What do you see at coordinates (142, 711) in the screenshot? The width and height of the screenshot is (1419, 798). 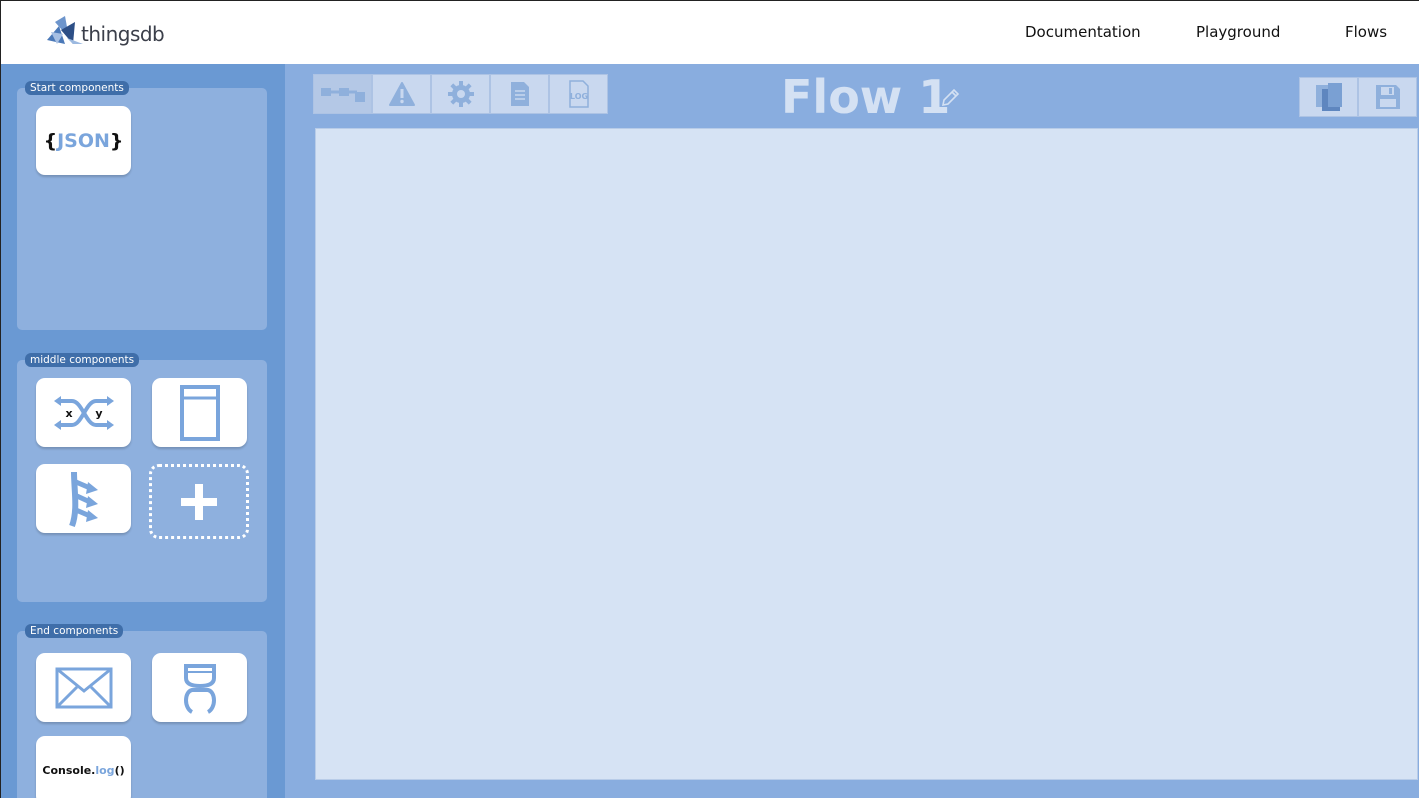 I see `end-components-panel: End components Console.log()` at bounding box center [142, 711].